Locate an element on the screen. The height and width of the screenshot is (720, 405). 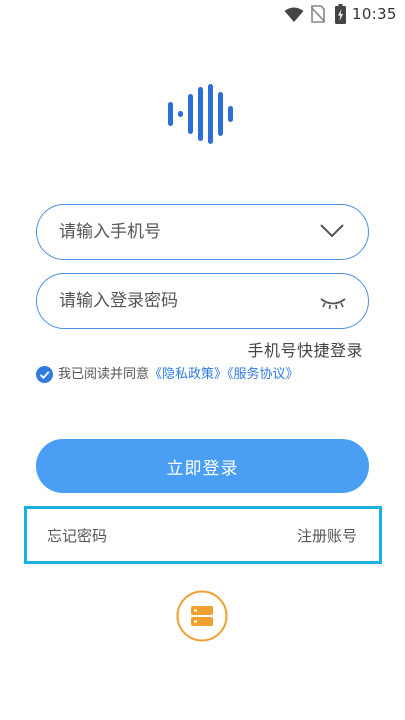
status-bar: 10:35 is located at coordinates (202, 16).